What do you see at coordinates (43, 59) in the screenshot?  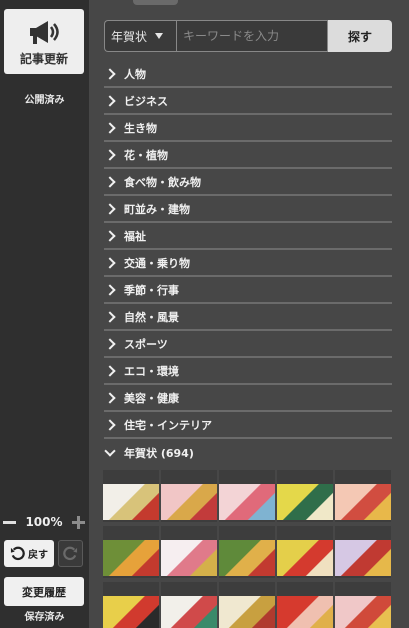 I see `update-article-label: 記事更新` at bounding box center [43, 59].